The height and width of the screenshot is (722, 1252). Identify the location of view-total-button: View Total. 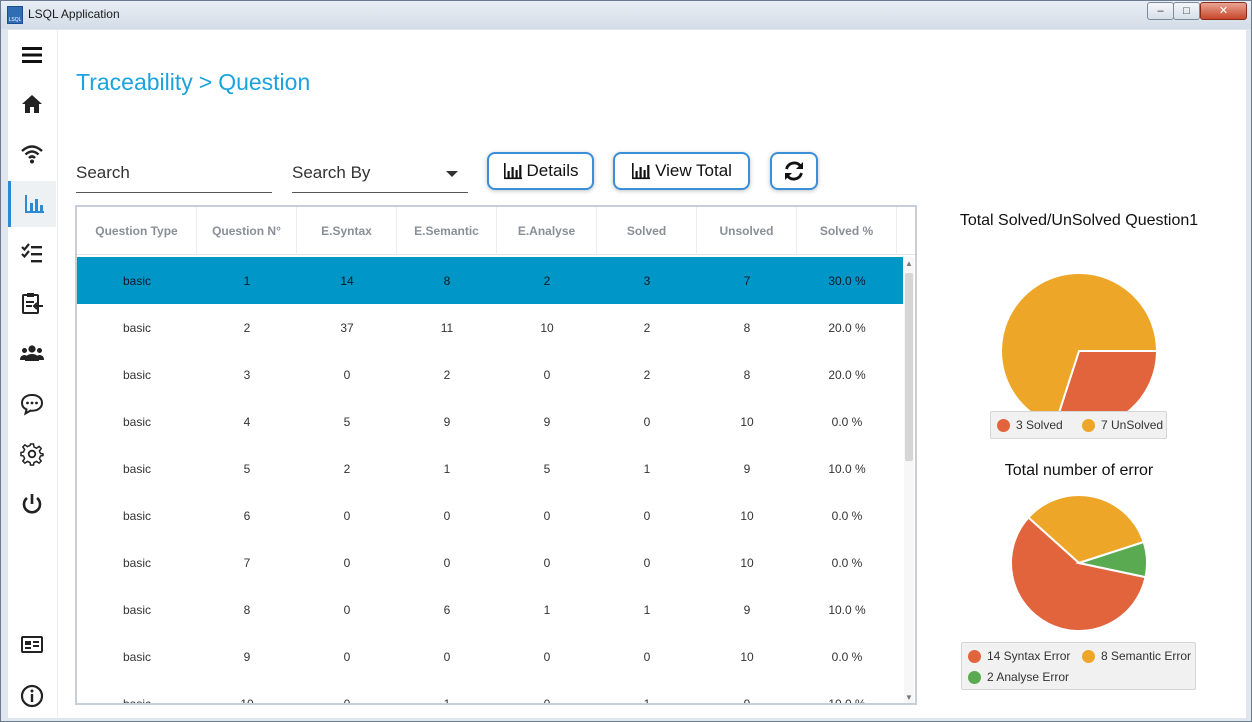
(681, 171).